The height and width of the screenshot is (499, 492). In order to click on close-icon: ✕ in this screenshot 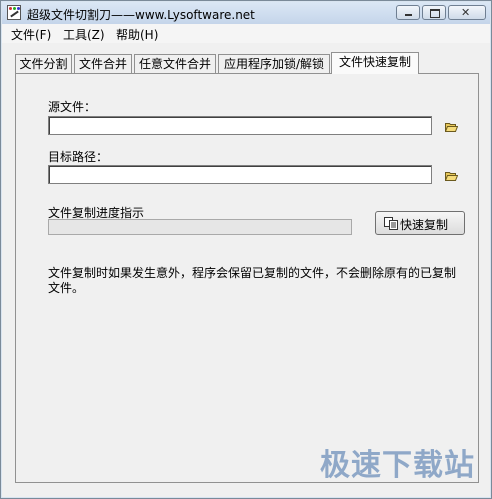, I will do `click(466, 12)`.